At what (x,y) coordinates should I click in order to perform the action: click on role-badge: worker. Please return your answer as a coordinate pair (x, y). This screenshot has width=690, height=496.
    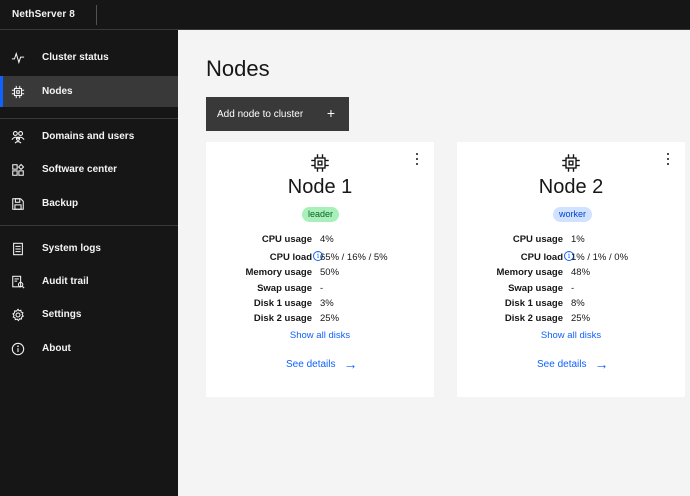
    Looking at the image, I should click on (573, 214).